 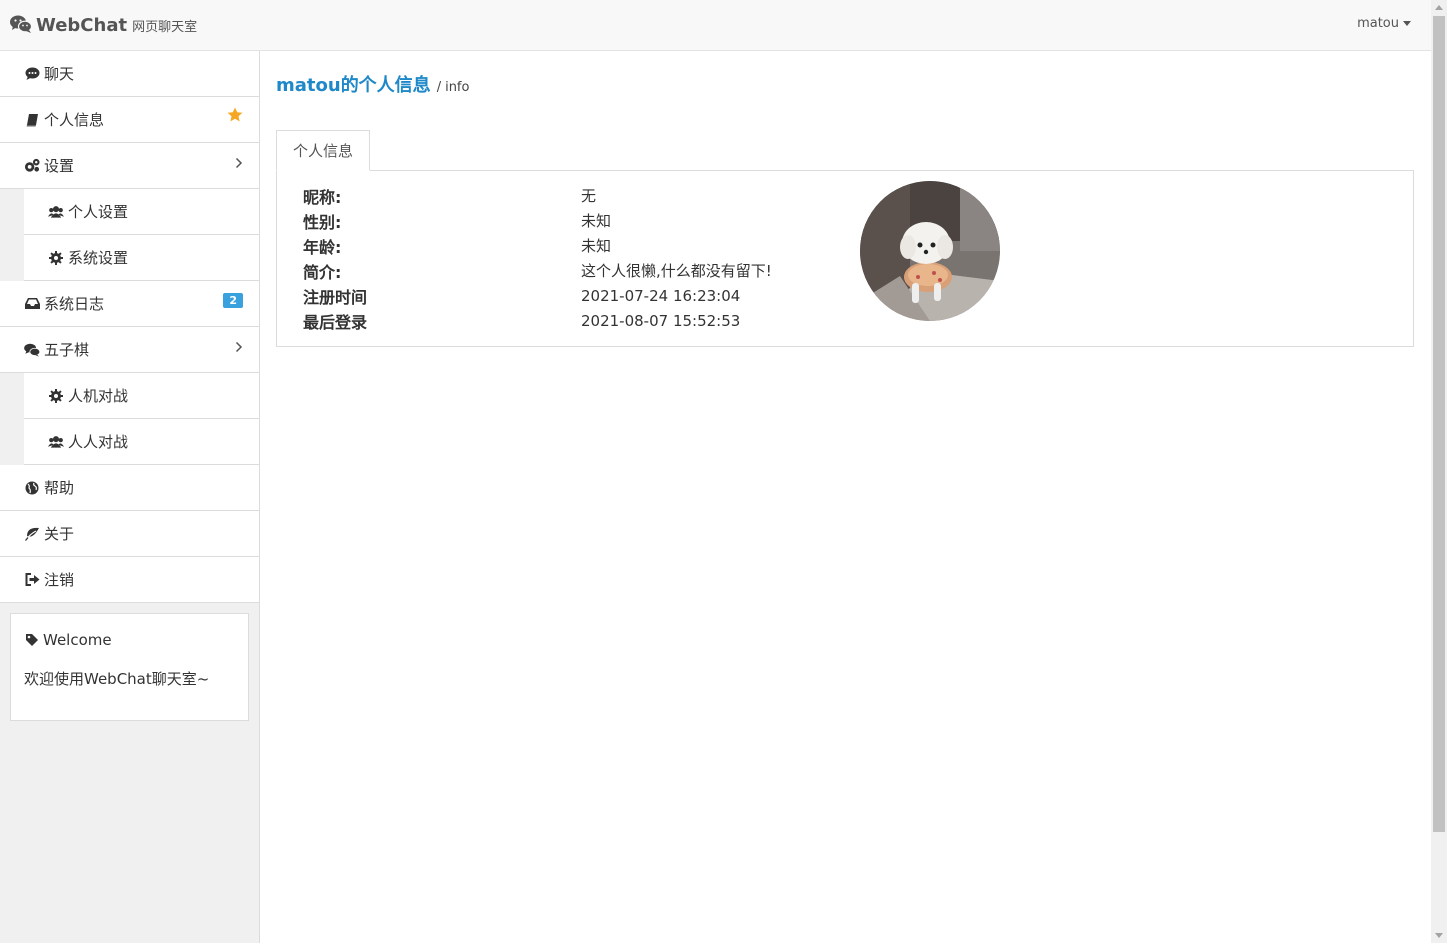 What do you see at coordinates (233, 300) in the screenshot?
I see `count-badge: 2` at bounding box center [233, 300].